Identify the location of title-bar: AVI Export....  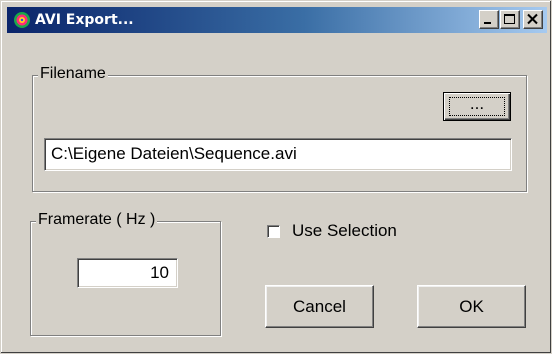
(277, 20).